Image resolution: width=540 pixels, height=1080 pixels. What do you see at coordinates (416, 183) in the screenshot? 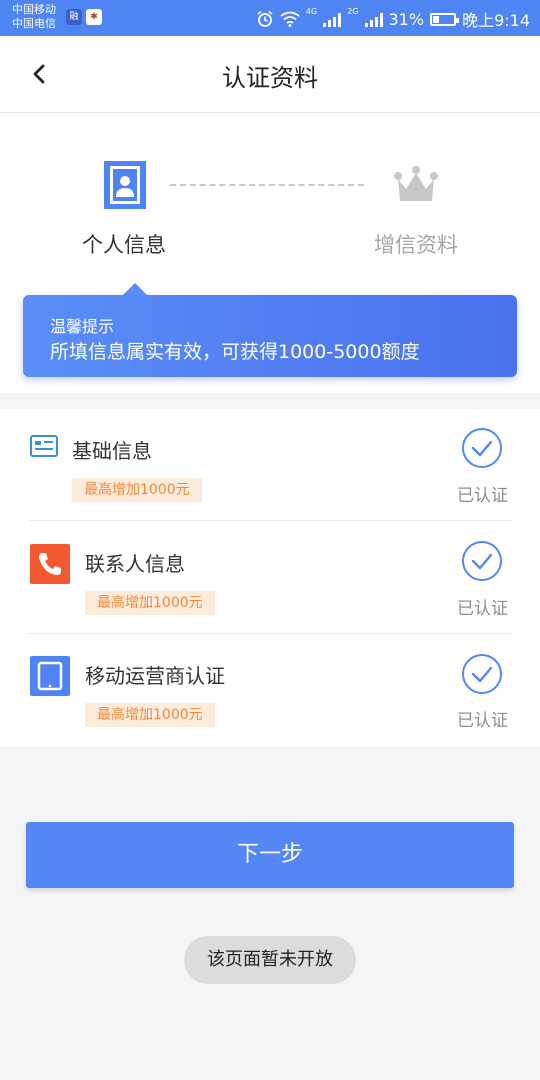
I see `crown-icon` at bounding box center [416, 183].